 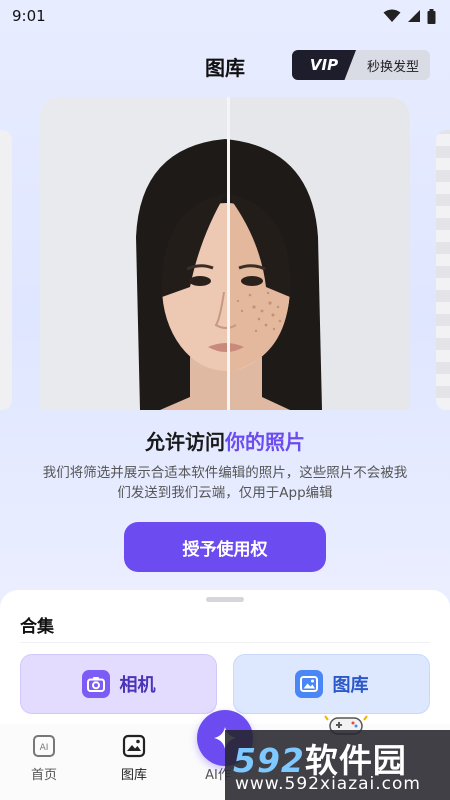 I want to click on header: 图库 VIP 秒换发型, so click(x=225, y=65).